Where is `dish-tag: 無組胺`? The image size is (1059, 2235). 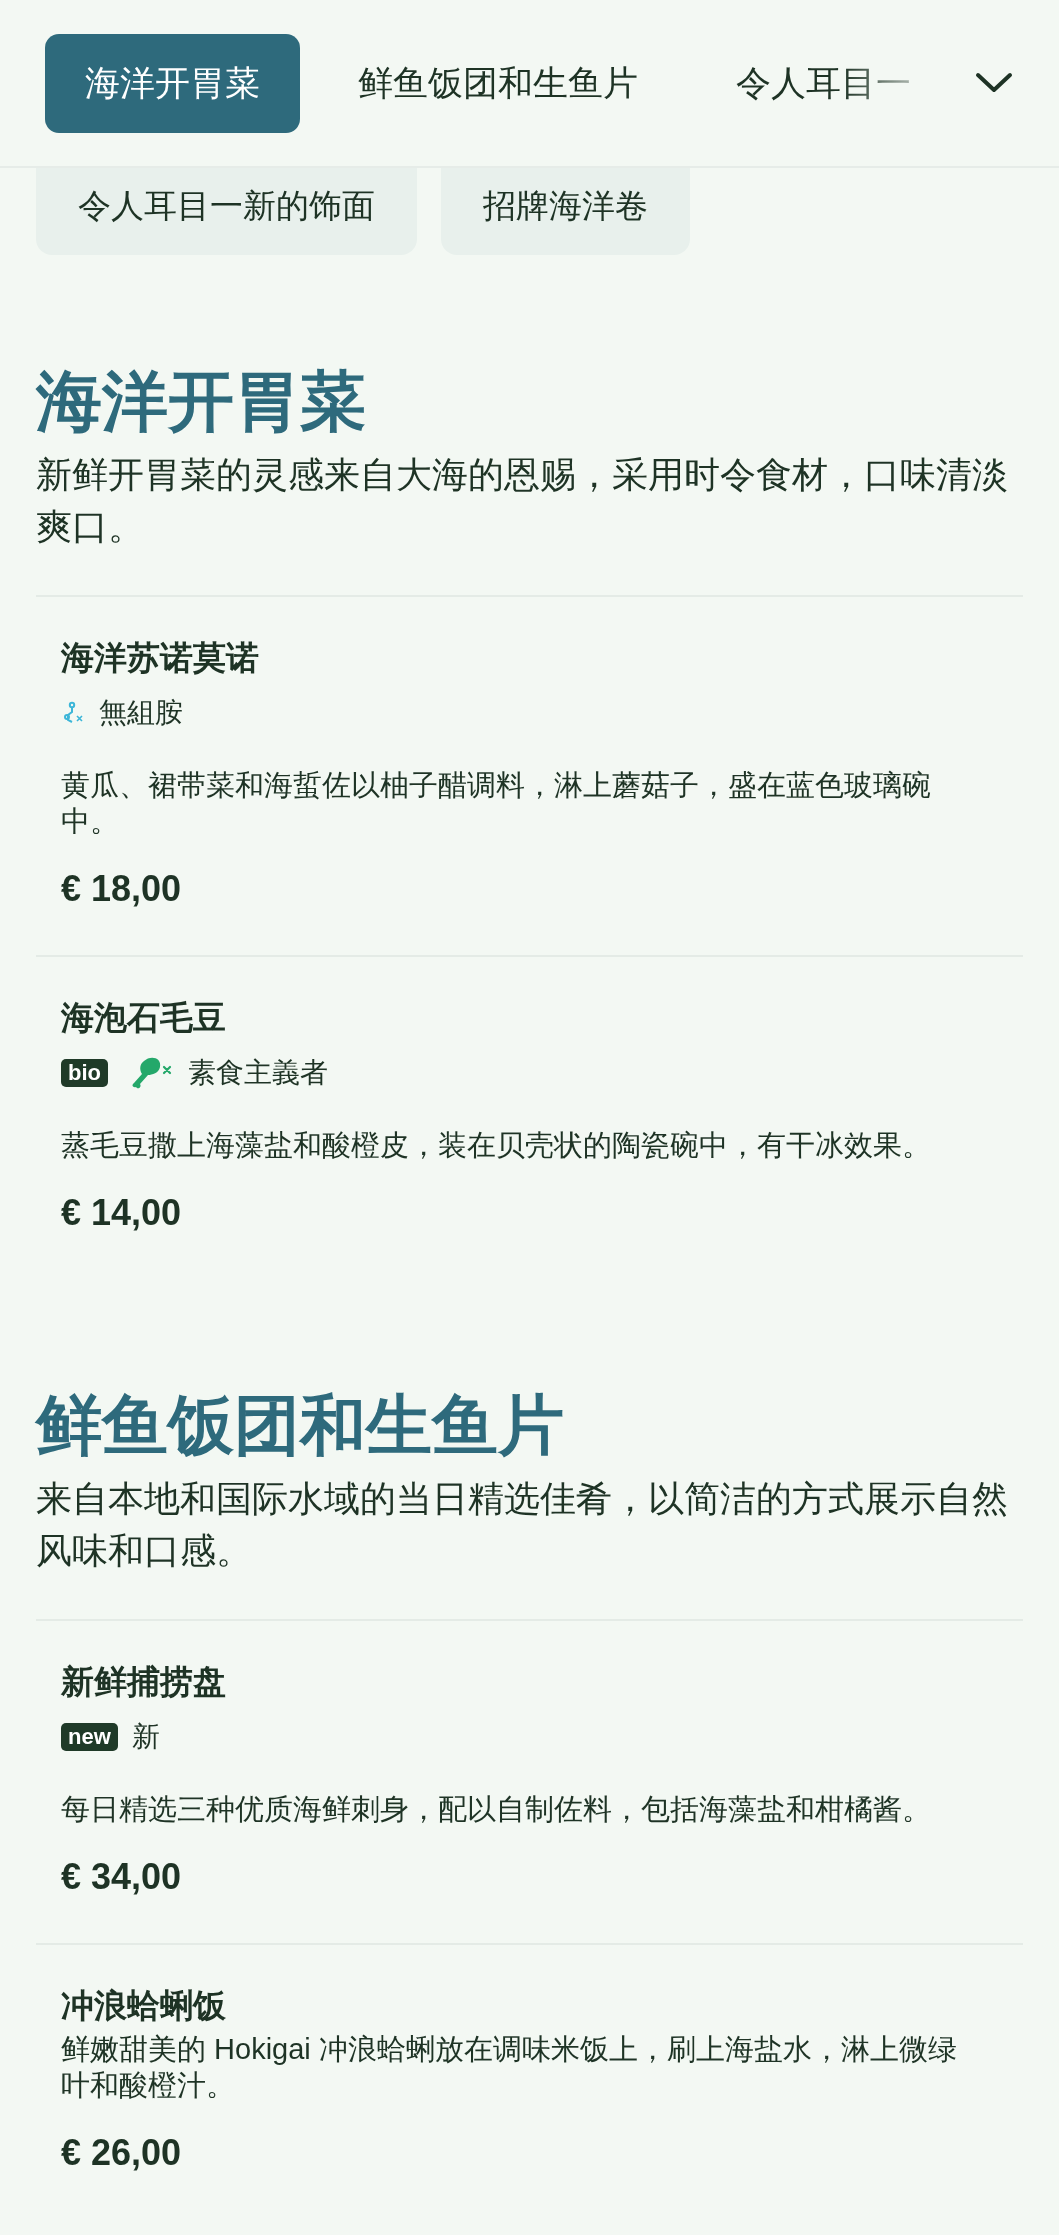 dish-tag: 無組胺 is located at coordinates (141, 713).